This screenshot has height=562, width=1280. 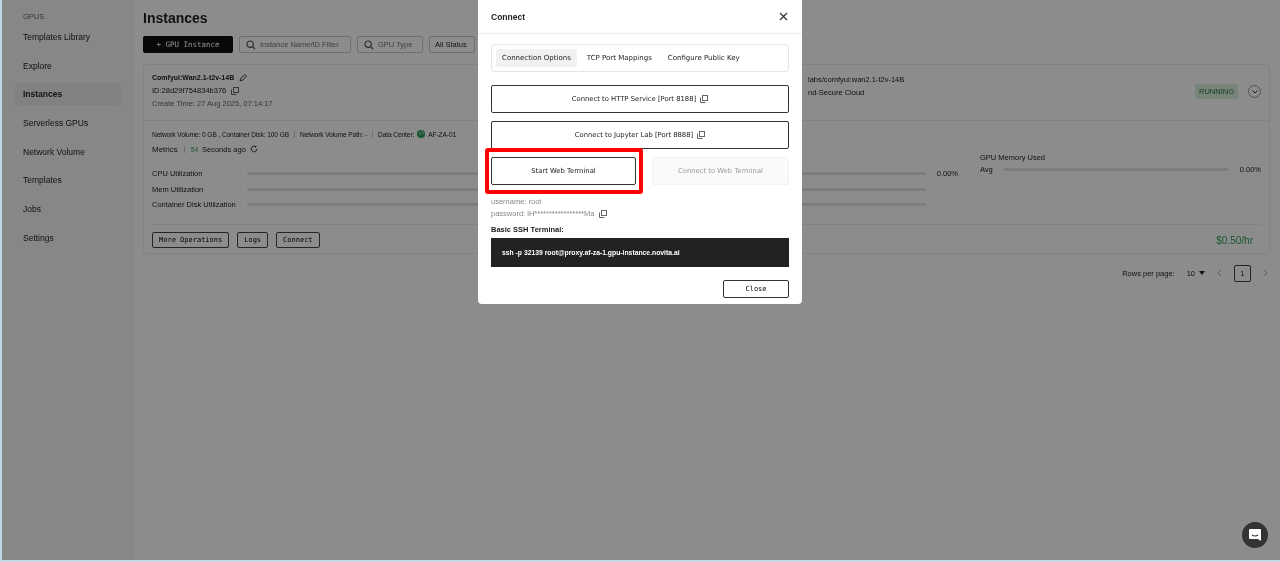 I want to click on sidebar-item: Serverless GPUs, so click(x=68, y=123).